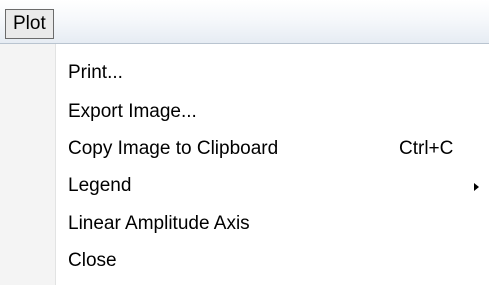 This screenshot has height=285, width=489. I want to click on menu-item-label: Legend, so click(100, 185).